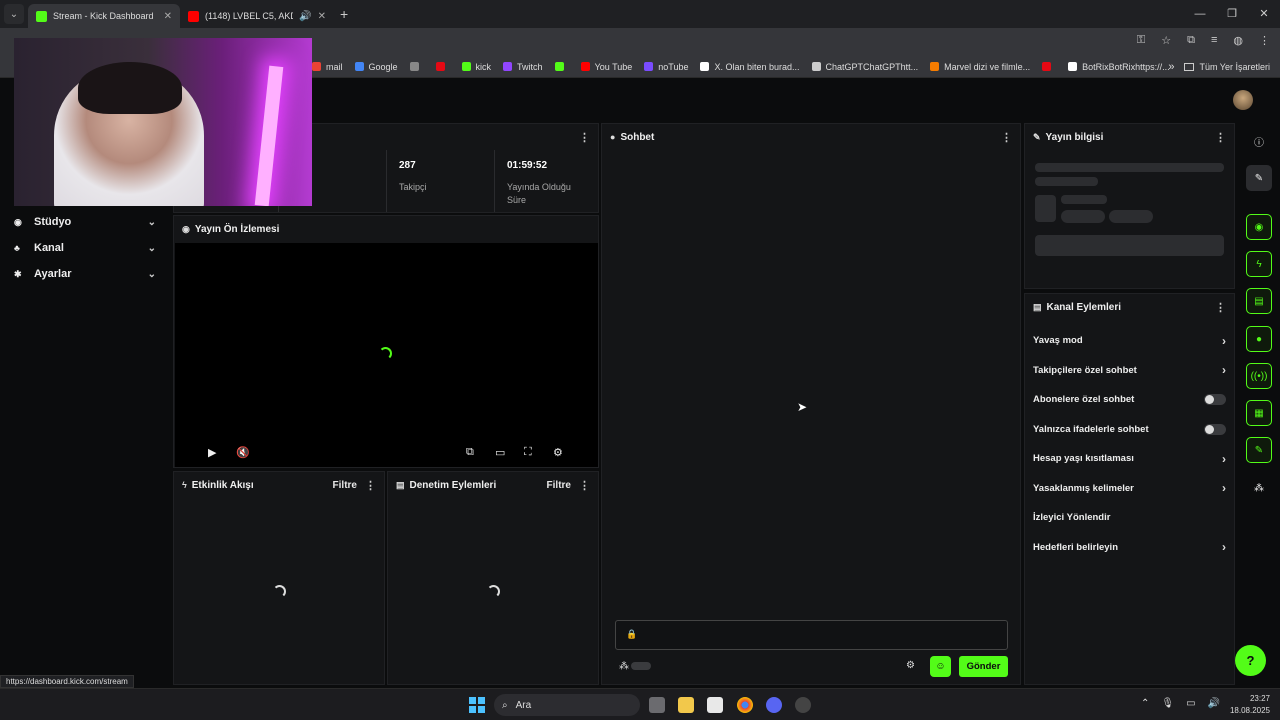 Image resolution: width=1280 pixels, height=720 pixels. Describe the element at coordinates (715, 705) in the screenshot. I see `store-icon` at that location.